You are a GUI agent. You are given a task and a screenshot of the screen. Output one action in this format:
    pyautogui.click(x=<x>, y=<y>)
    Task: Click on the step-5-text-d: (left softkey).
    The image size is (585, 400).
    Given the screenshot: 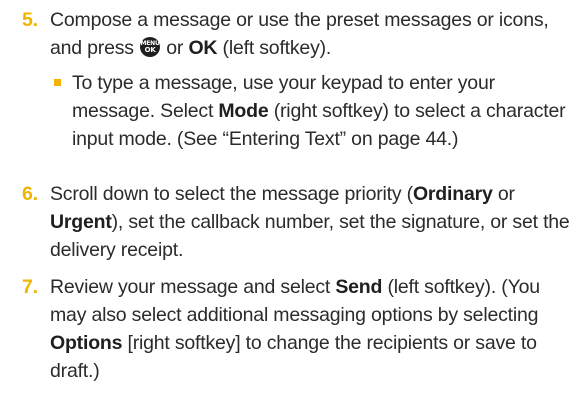 What is the action you would take?
    pyautogui.click(x=277, y=48)
    